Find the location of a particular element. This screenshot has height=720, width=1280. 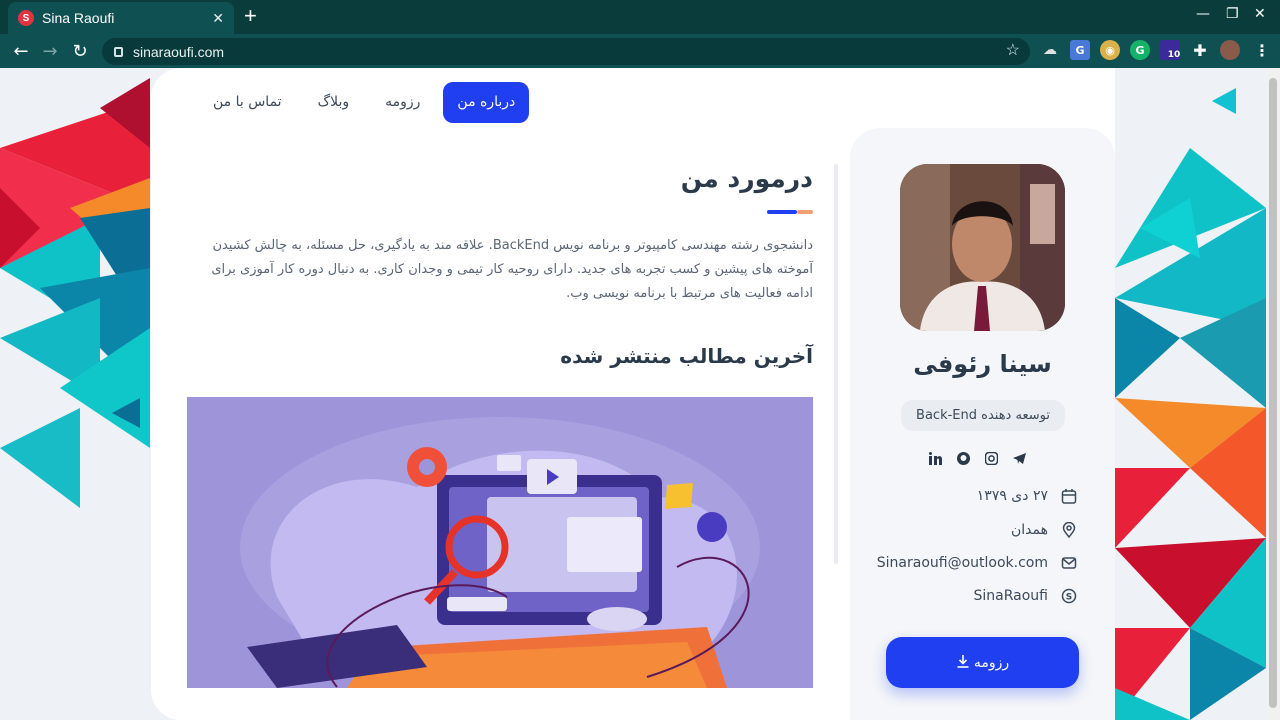

svg-text: S is located at coordinates (1069, 598).